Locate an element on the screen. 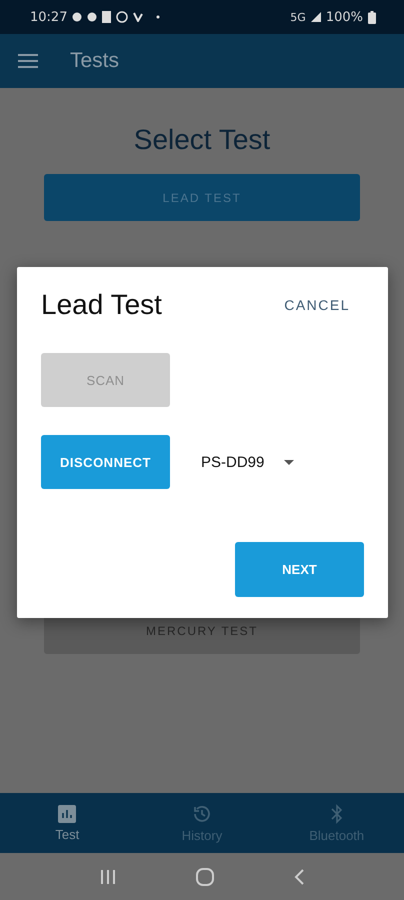 The width and height of the screenshot is (404, 900). dialog-title: Lead Test is located at coordinates (101, 305).